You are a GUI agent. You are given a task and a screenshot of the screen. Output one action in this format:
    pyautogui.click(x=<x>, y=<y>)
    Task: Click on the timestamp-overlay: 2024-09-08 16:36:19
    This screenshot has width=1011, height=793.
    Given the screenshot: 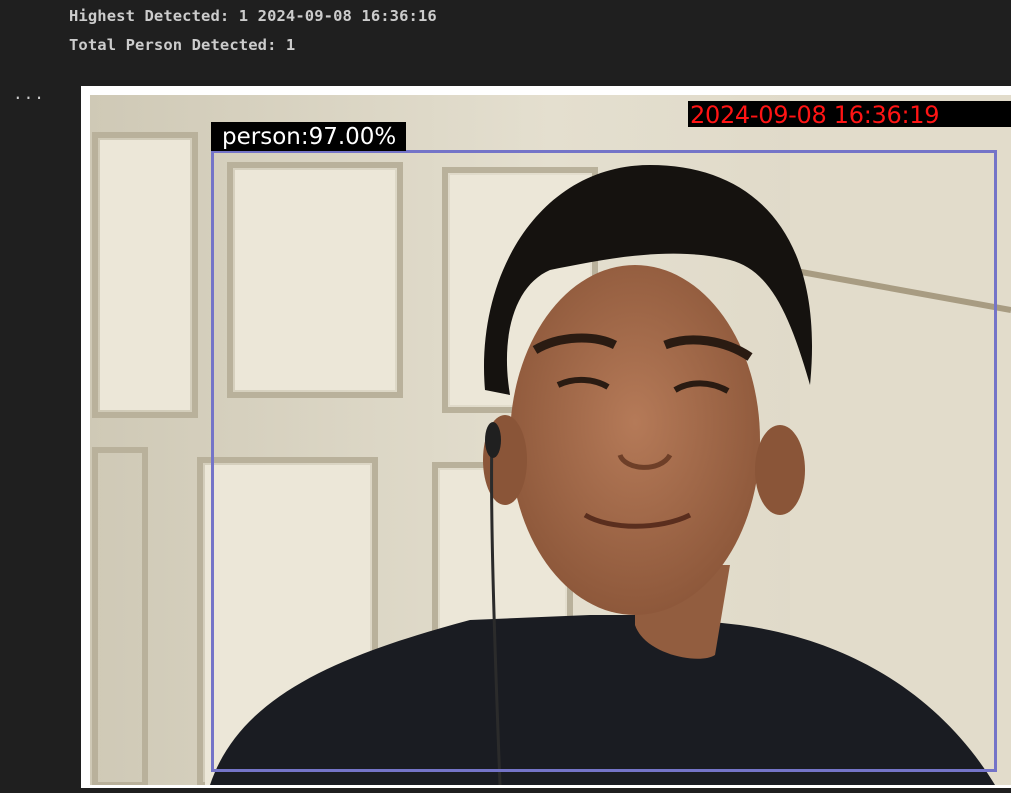 What is the action you would take?
    pyautogui.click(x=849, y=114)
    